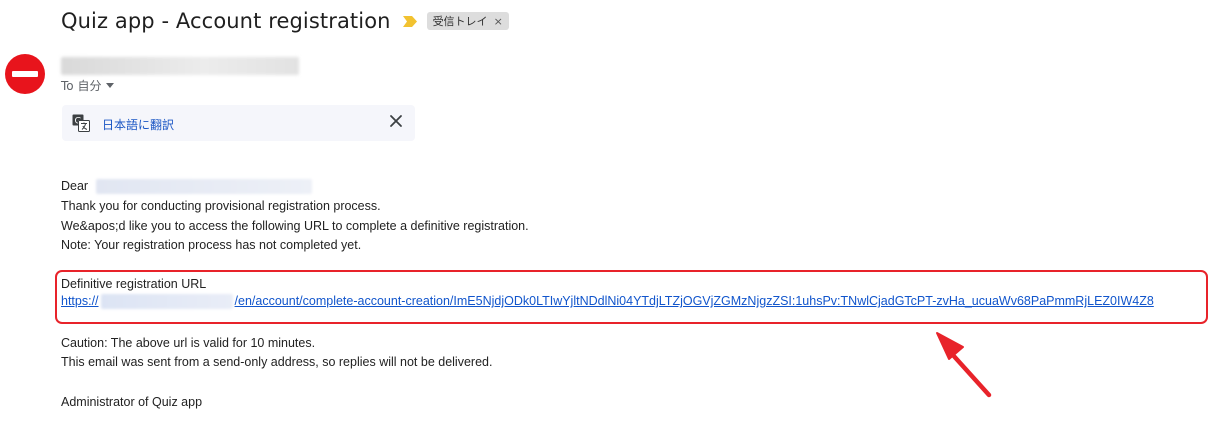 The height and width of the screenshot is (433, 1232). I want to click on inbox-label-chip: 受信トレイ ×, so click(467, 21).